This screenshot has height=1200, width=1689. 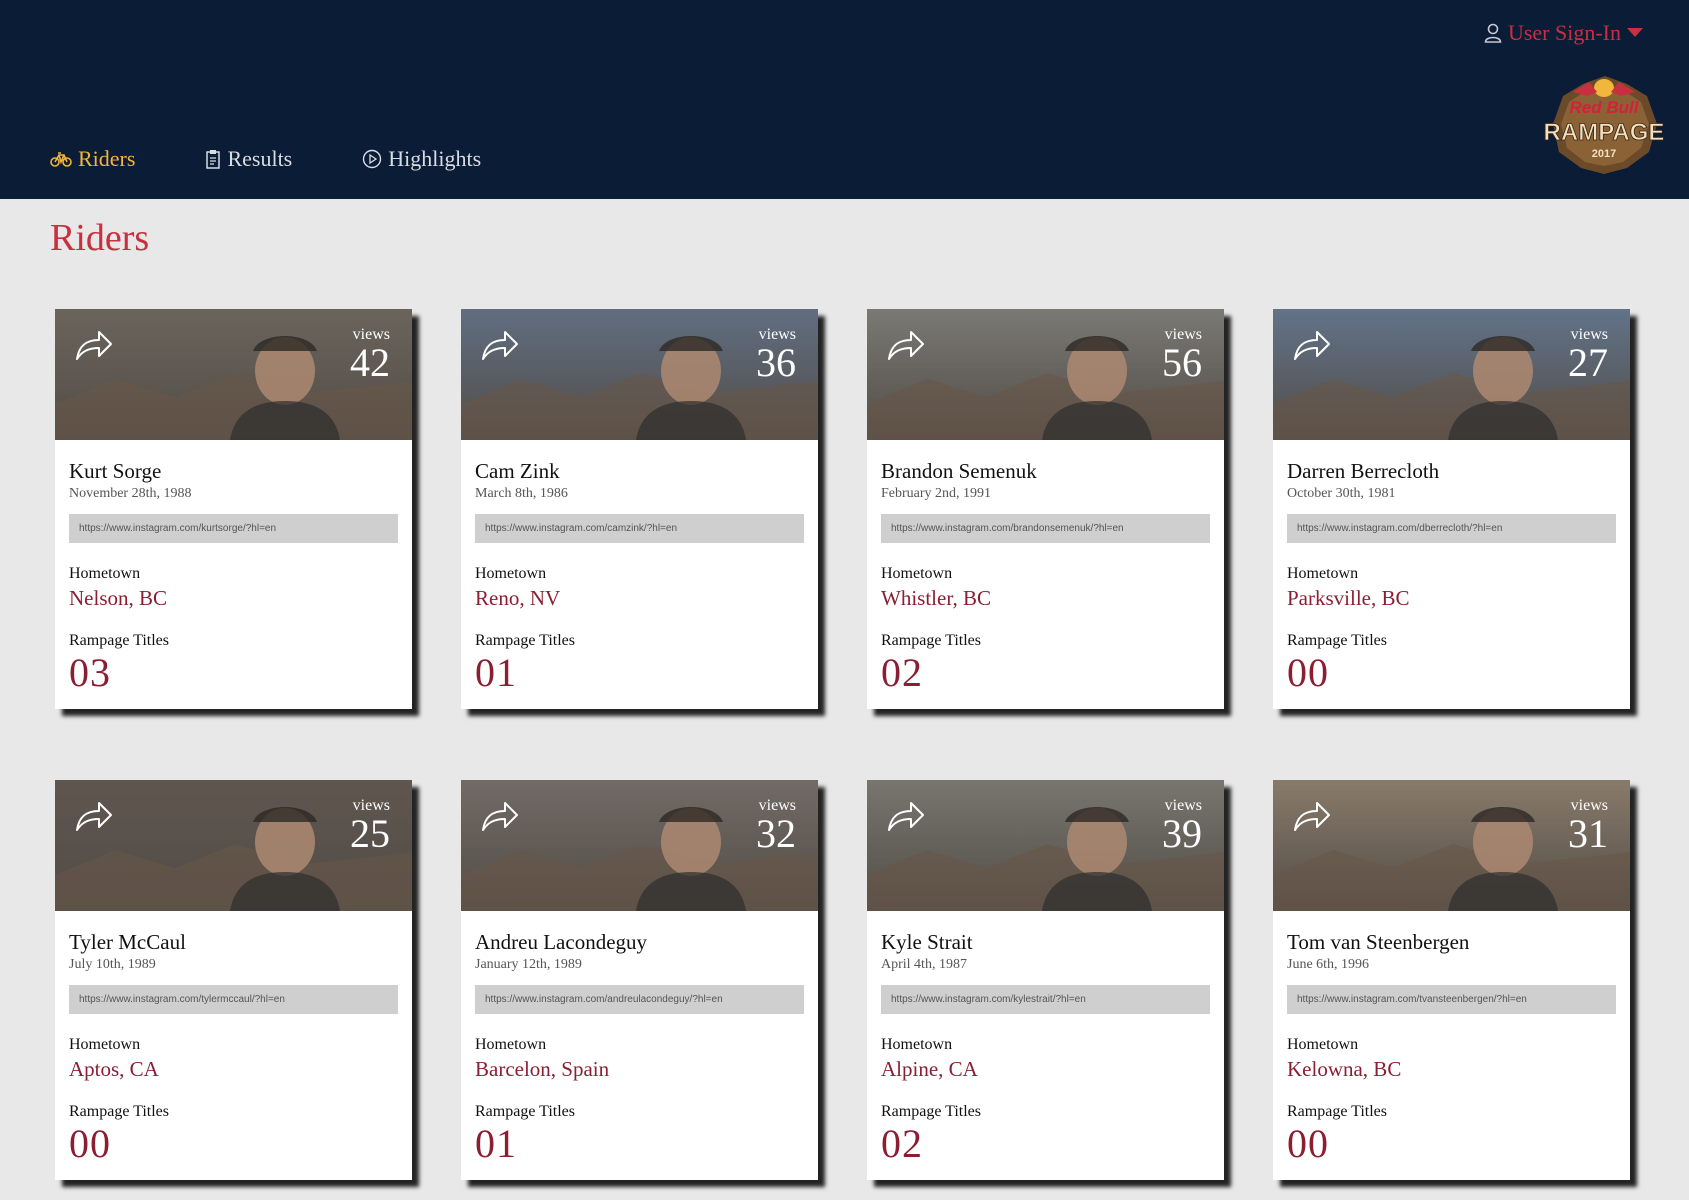 I want to click on views-counter: views 27, so click(x=1588, y=355).